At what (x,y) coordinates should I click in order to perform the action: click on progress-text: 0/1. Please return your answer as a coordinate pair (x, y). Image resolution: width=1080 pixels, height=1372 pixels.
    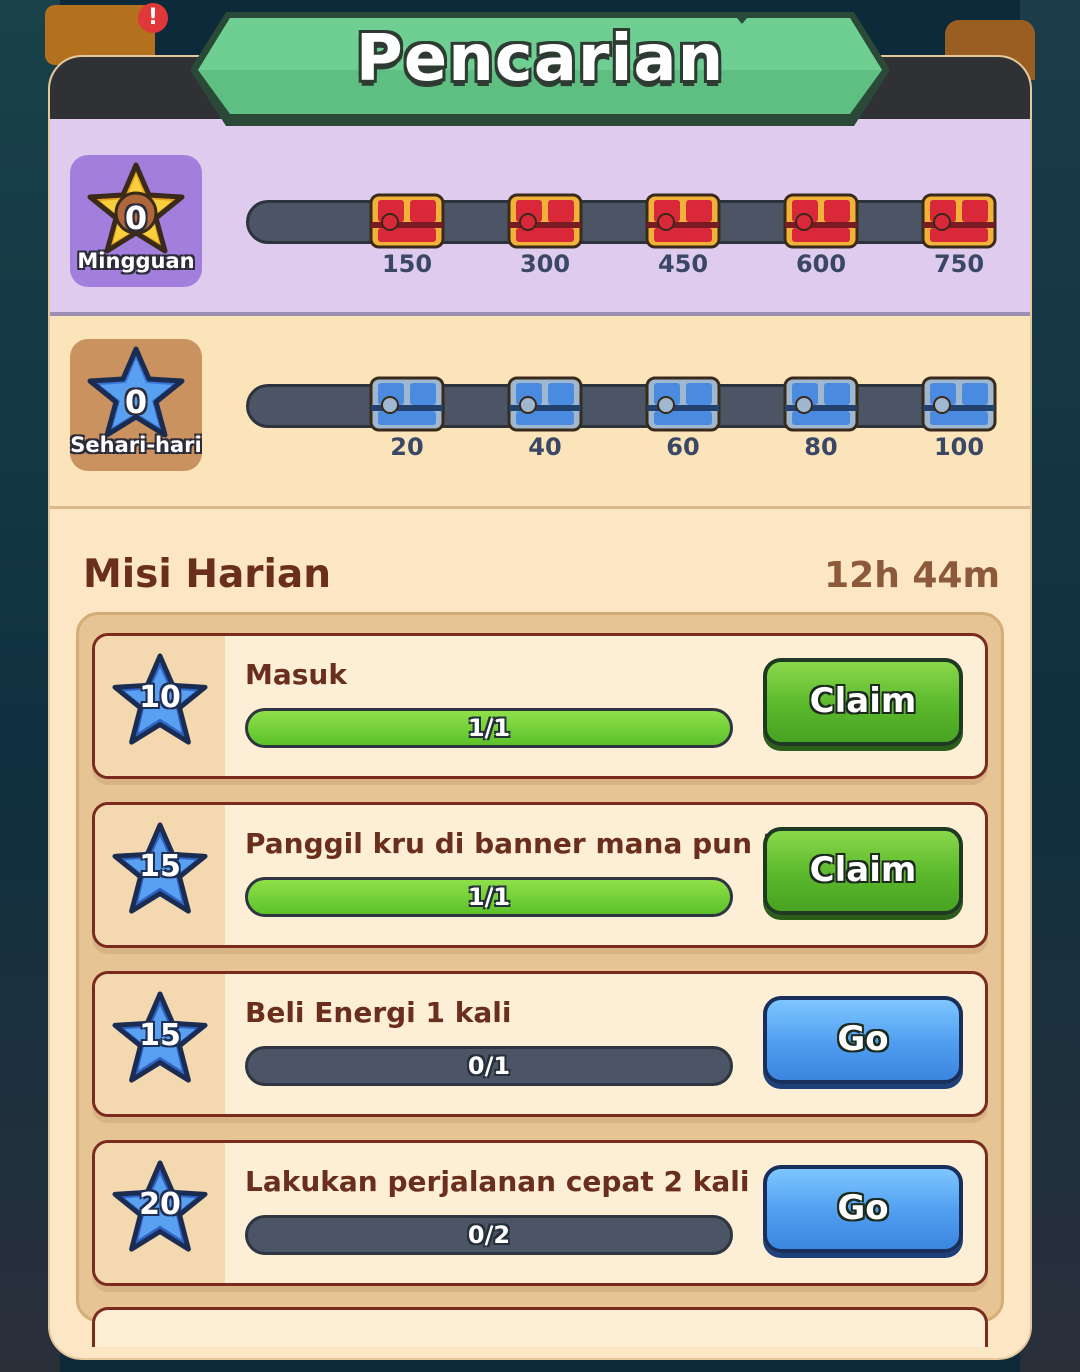
    Looking at the image, I should click on (489, 1066).